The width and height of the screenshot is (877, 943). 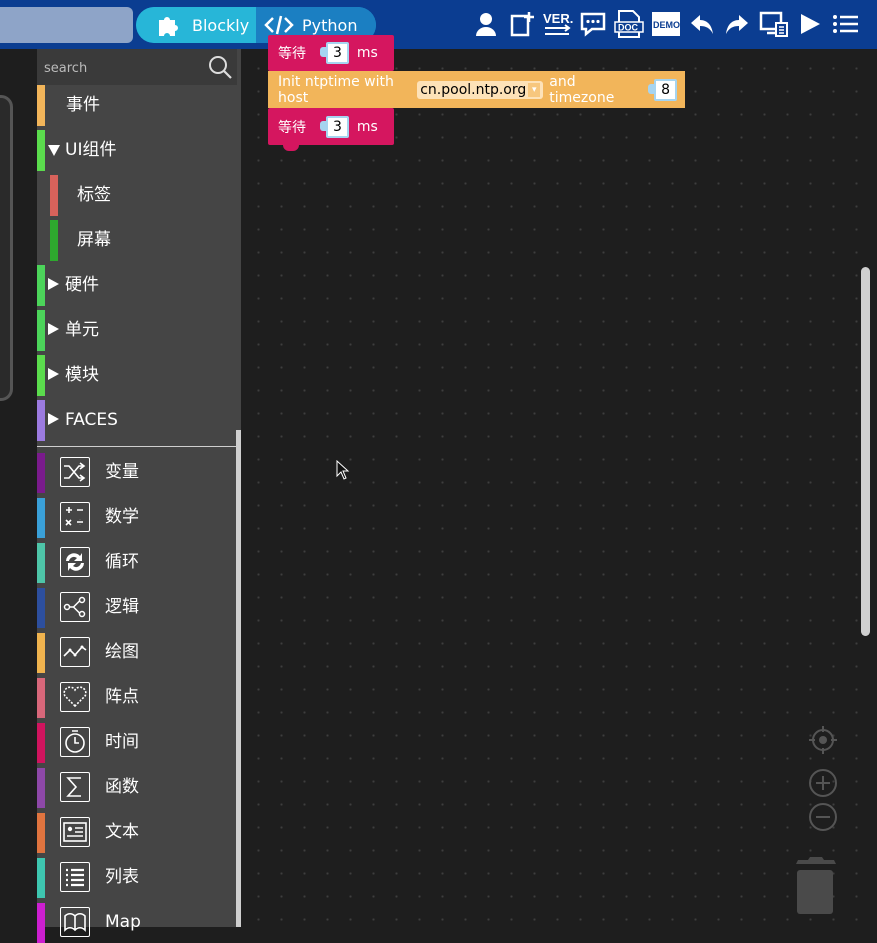 I want to click on host-dropdown: cn.pool.ntp.org ▾, so click(x=480, y=89).